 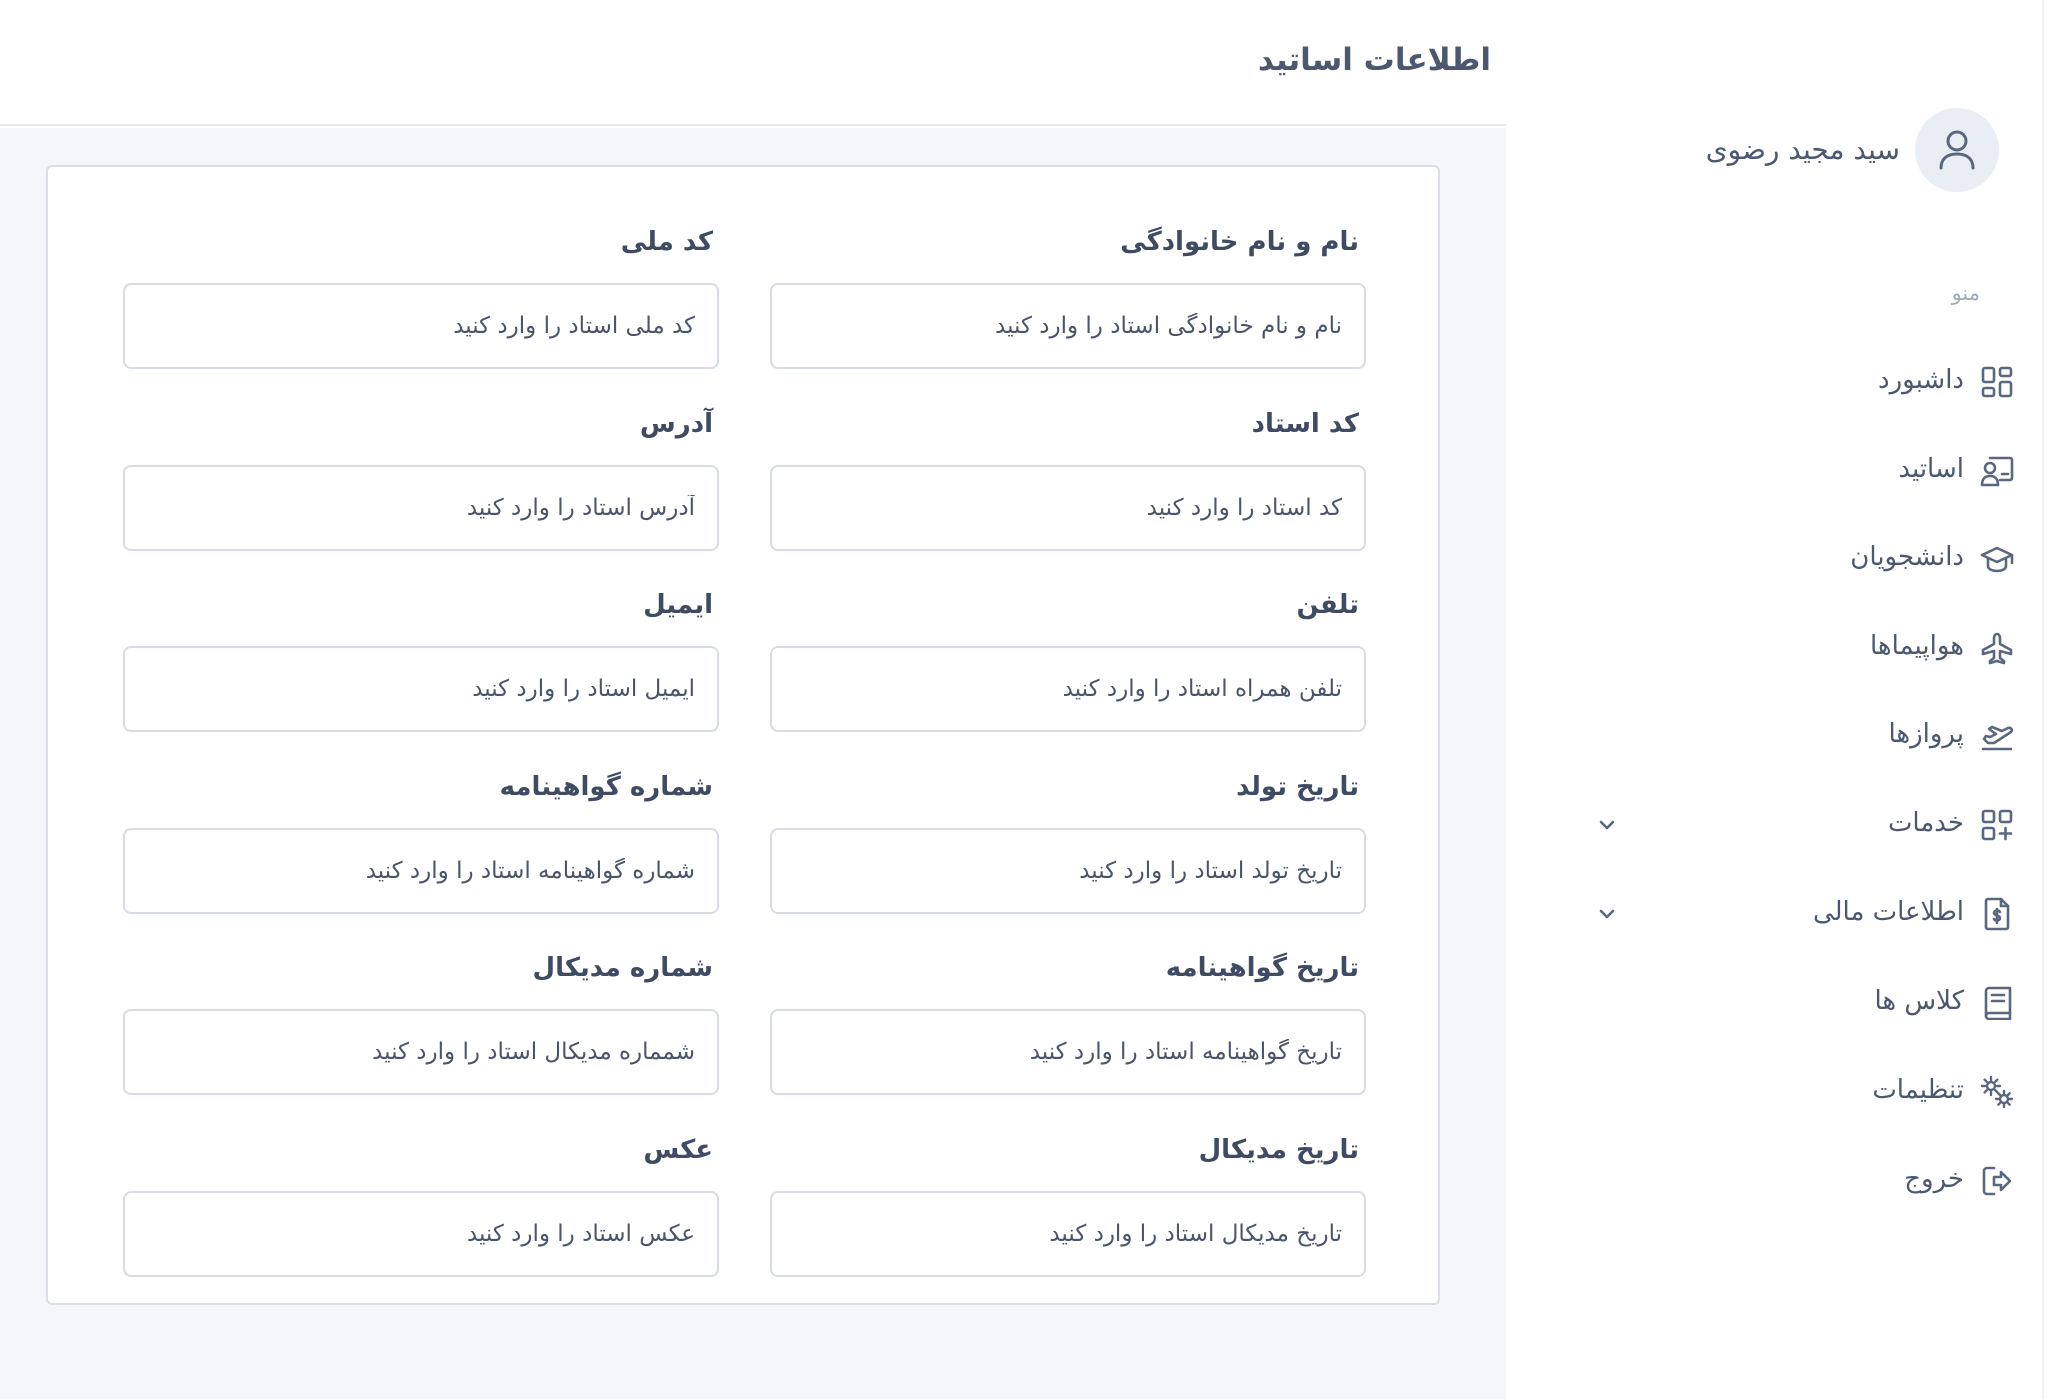 What do you see at coordinates (1931, 469) in the screenshot?
I see `sidebar-item-label: اساتید` at bounding box center [1931, 469].